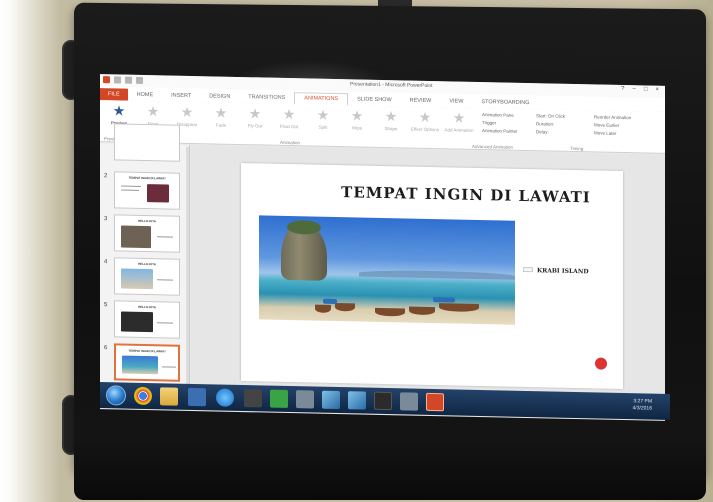 This screenshot has width=713, height=502. What do you see at coordinates (466, 194) in the screenshot?
I see `slide-title: TEMPAT INGIN DI LAWATI` at bounding box center [466, 194].